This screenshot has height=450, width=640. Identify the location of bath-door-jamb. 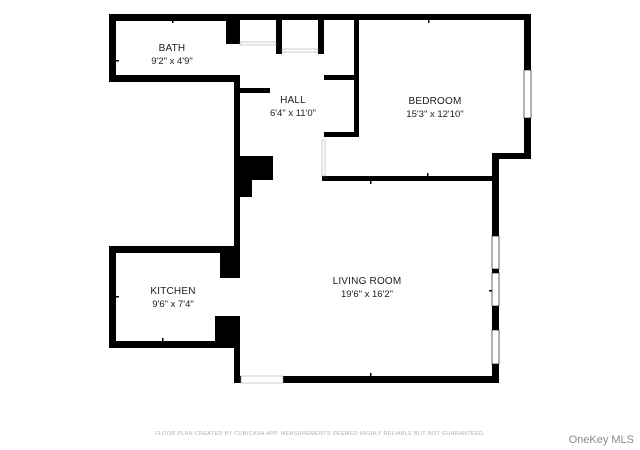
(233, 29).